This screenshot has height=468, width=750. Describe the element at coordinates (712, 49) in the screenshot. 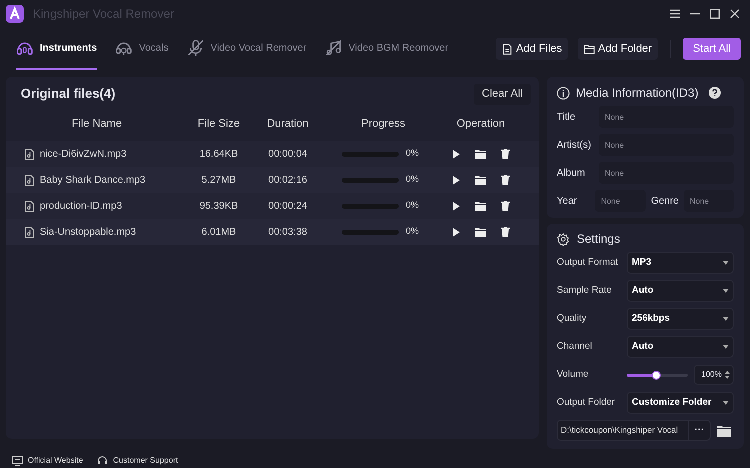

I see `start-all-button: Start All` at that location.